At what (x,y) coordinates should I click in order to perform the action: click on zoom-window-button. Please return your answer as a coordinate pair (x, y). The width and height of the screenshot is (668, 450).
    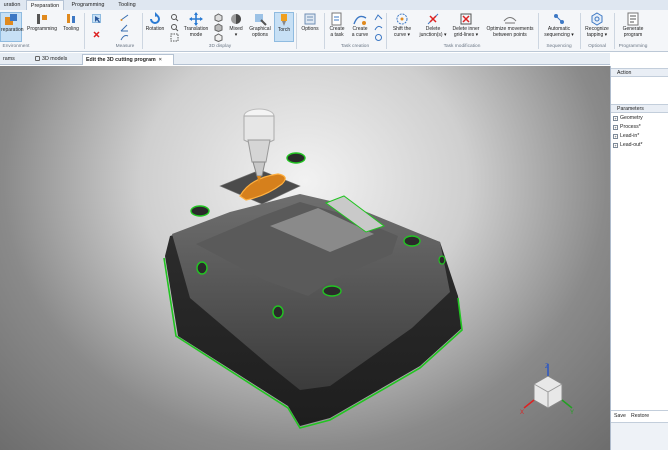
    Looking at the image, I should click on (174, 27).